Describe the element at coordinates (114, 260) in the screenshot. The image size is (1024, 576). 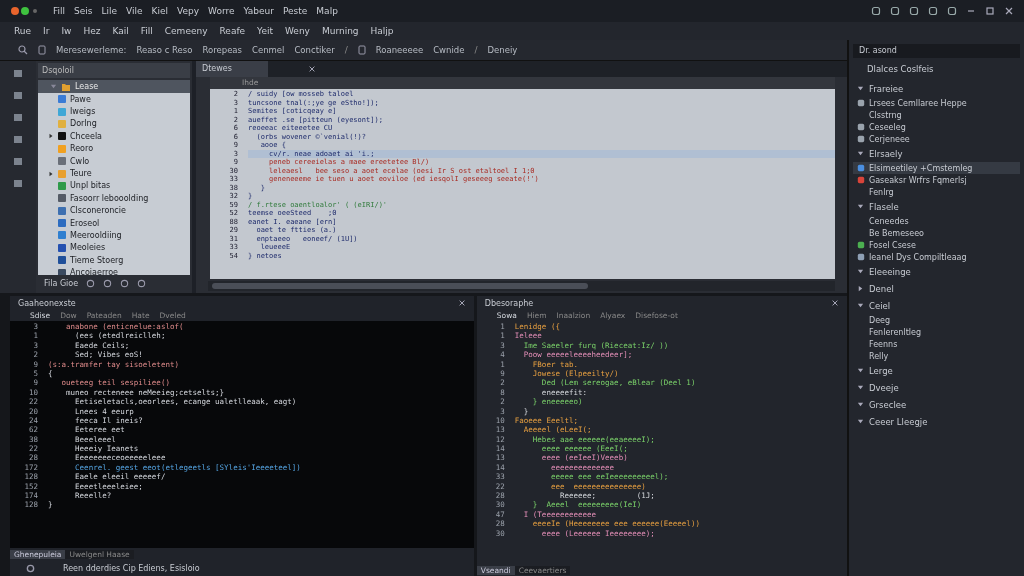
I see `tree-item: Tieme Stoerg` at that location.